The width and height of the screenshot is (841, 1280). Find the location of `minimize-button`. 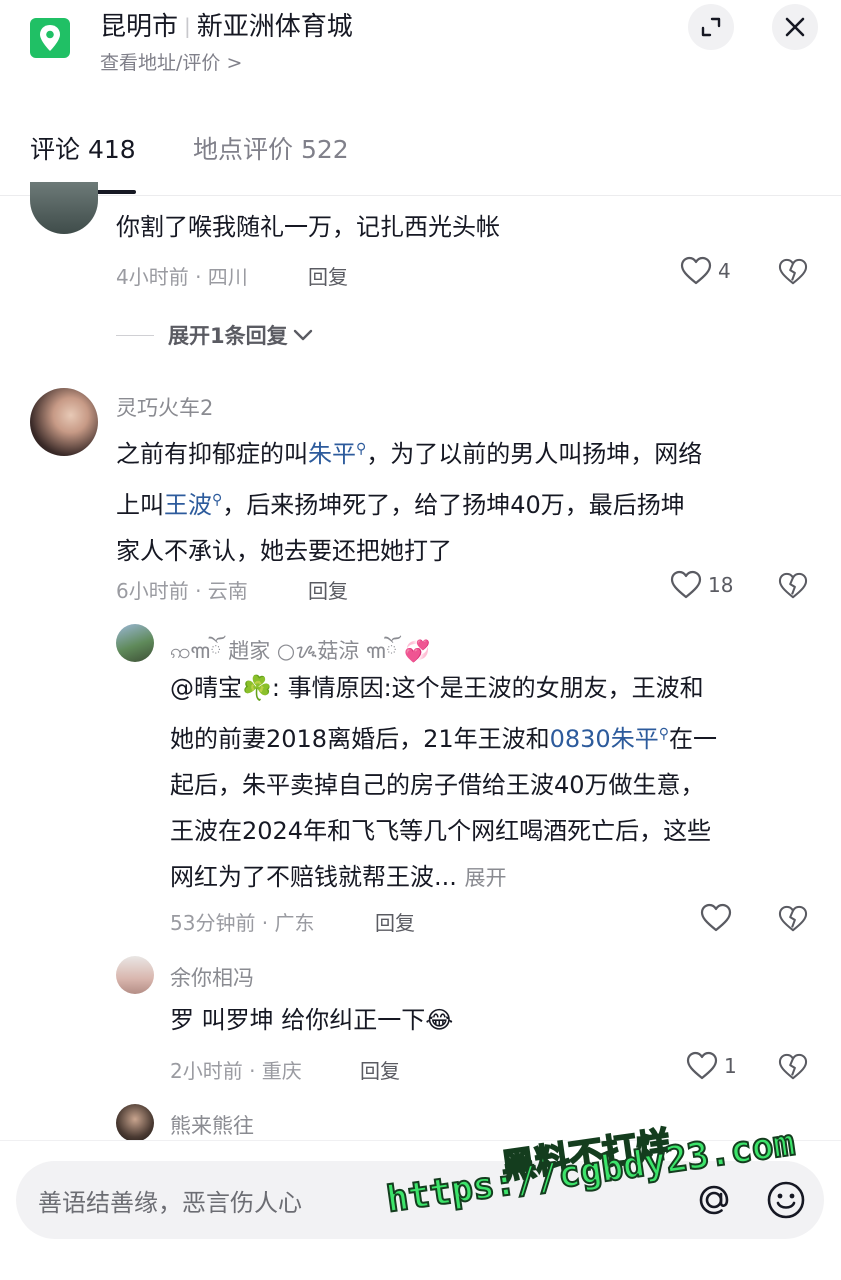

minimize-button is located at coordinates (711, 27).